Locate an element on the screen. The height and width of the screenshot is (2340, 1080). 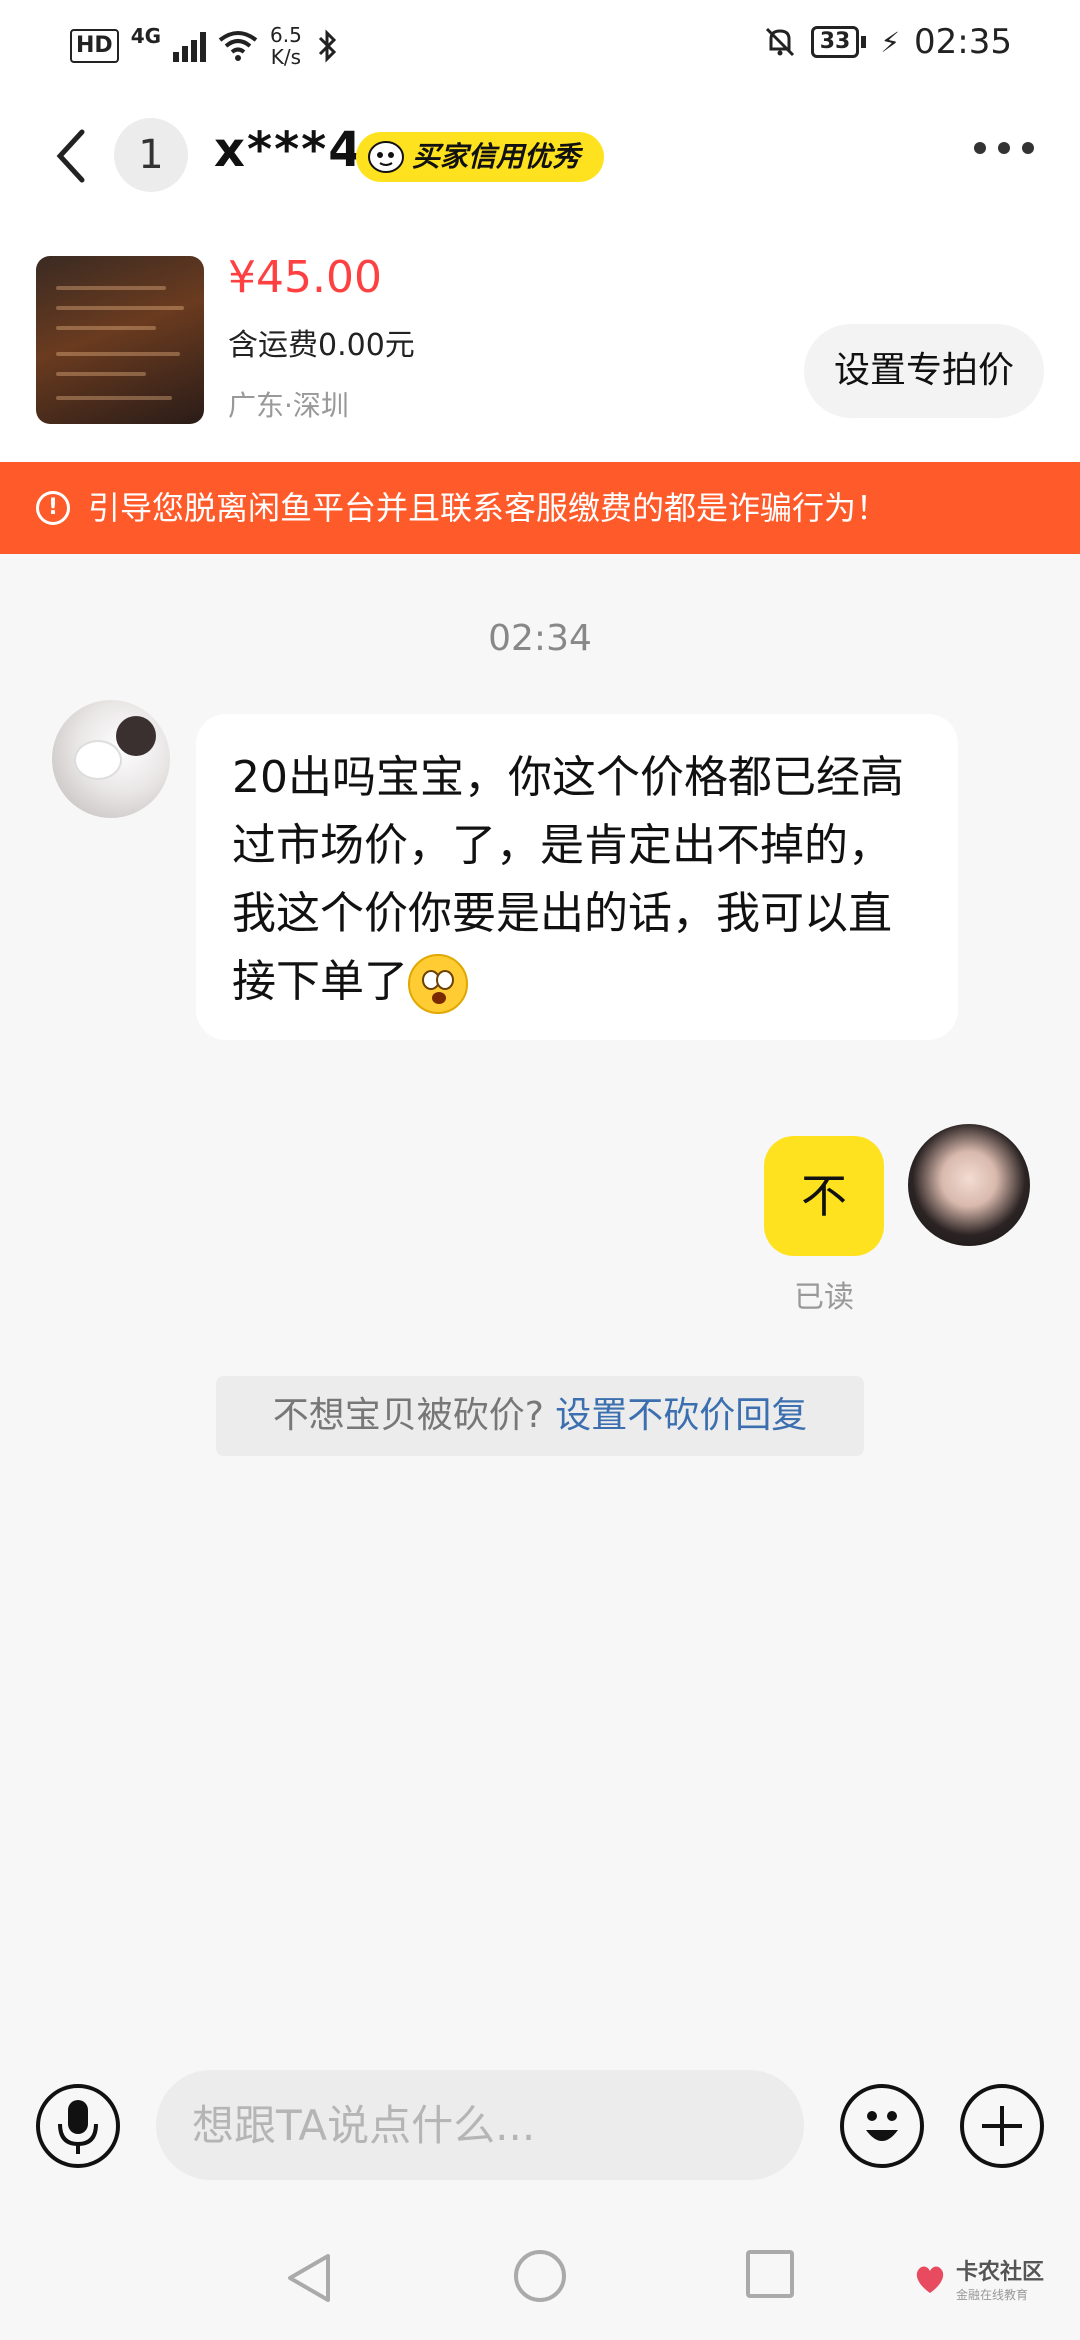
more-options-icon is located at coordinates (1004, 148).